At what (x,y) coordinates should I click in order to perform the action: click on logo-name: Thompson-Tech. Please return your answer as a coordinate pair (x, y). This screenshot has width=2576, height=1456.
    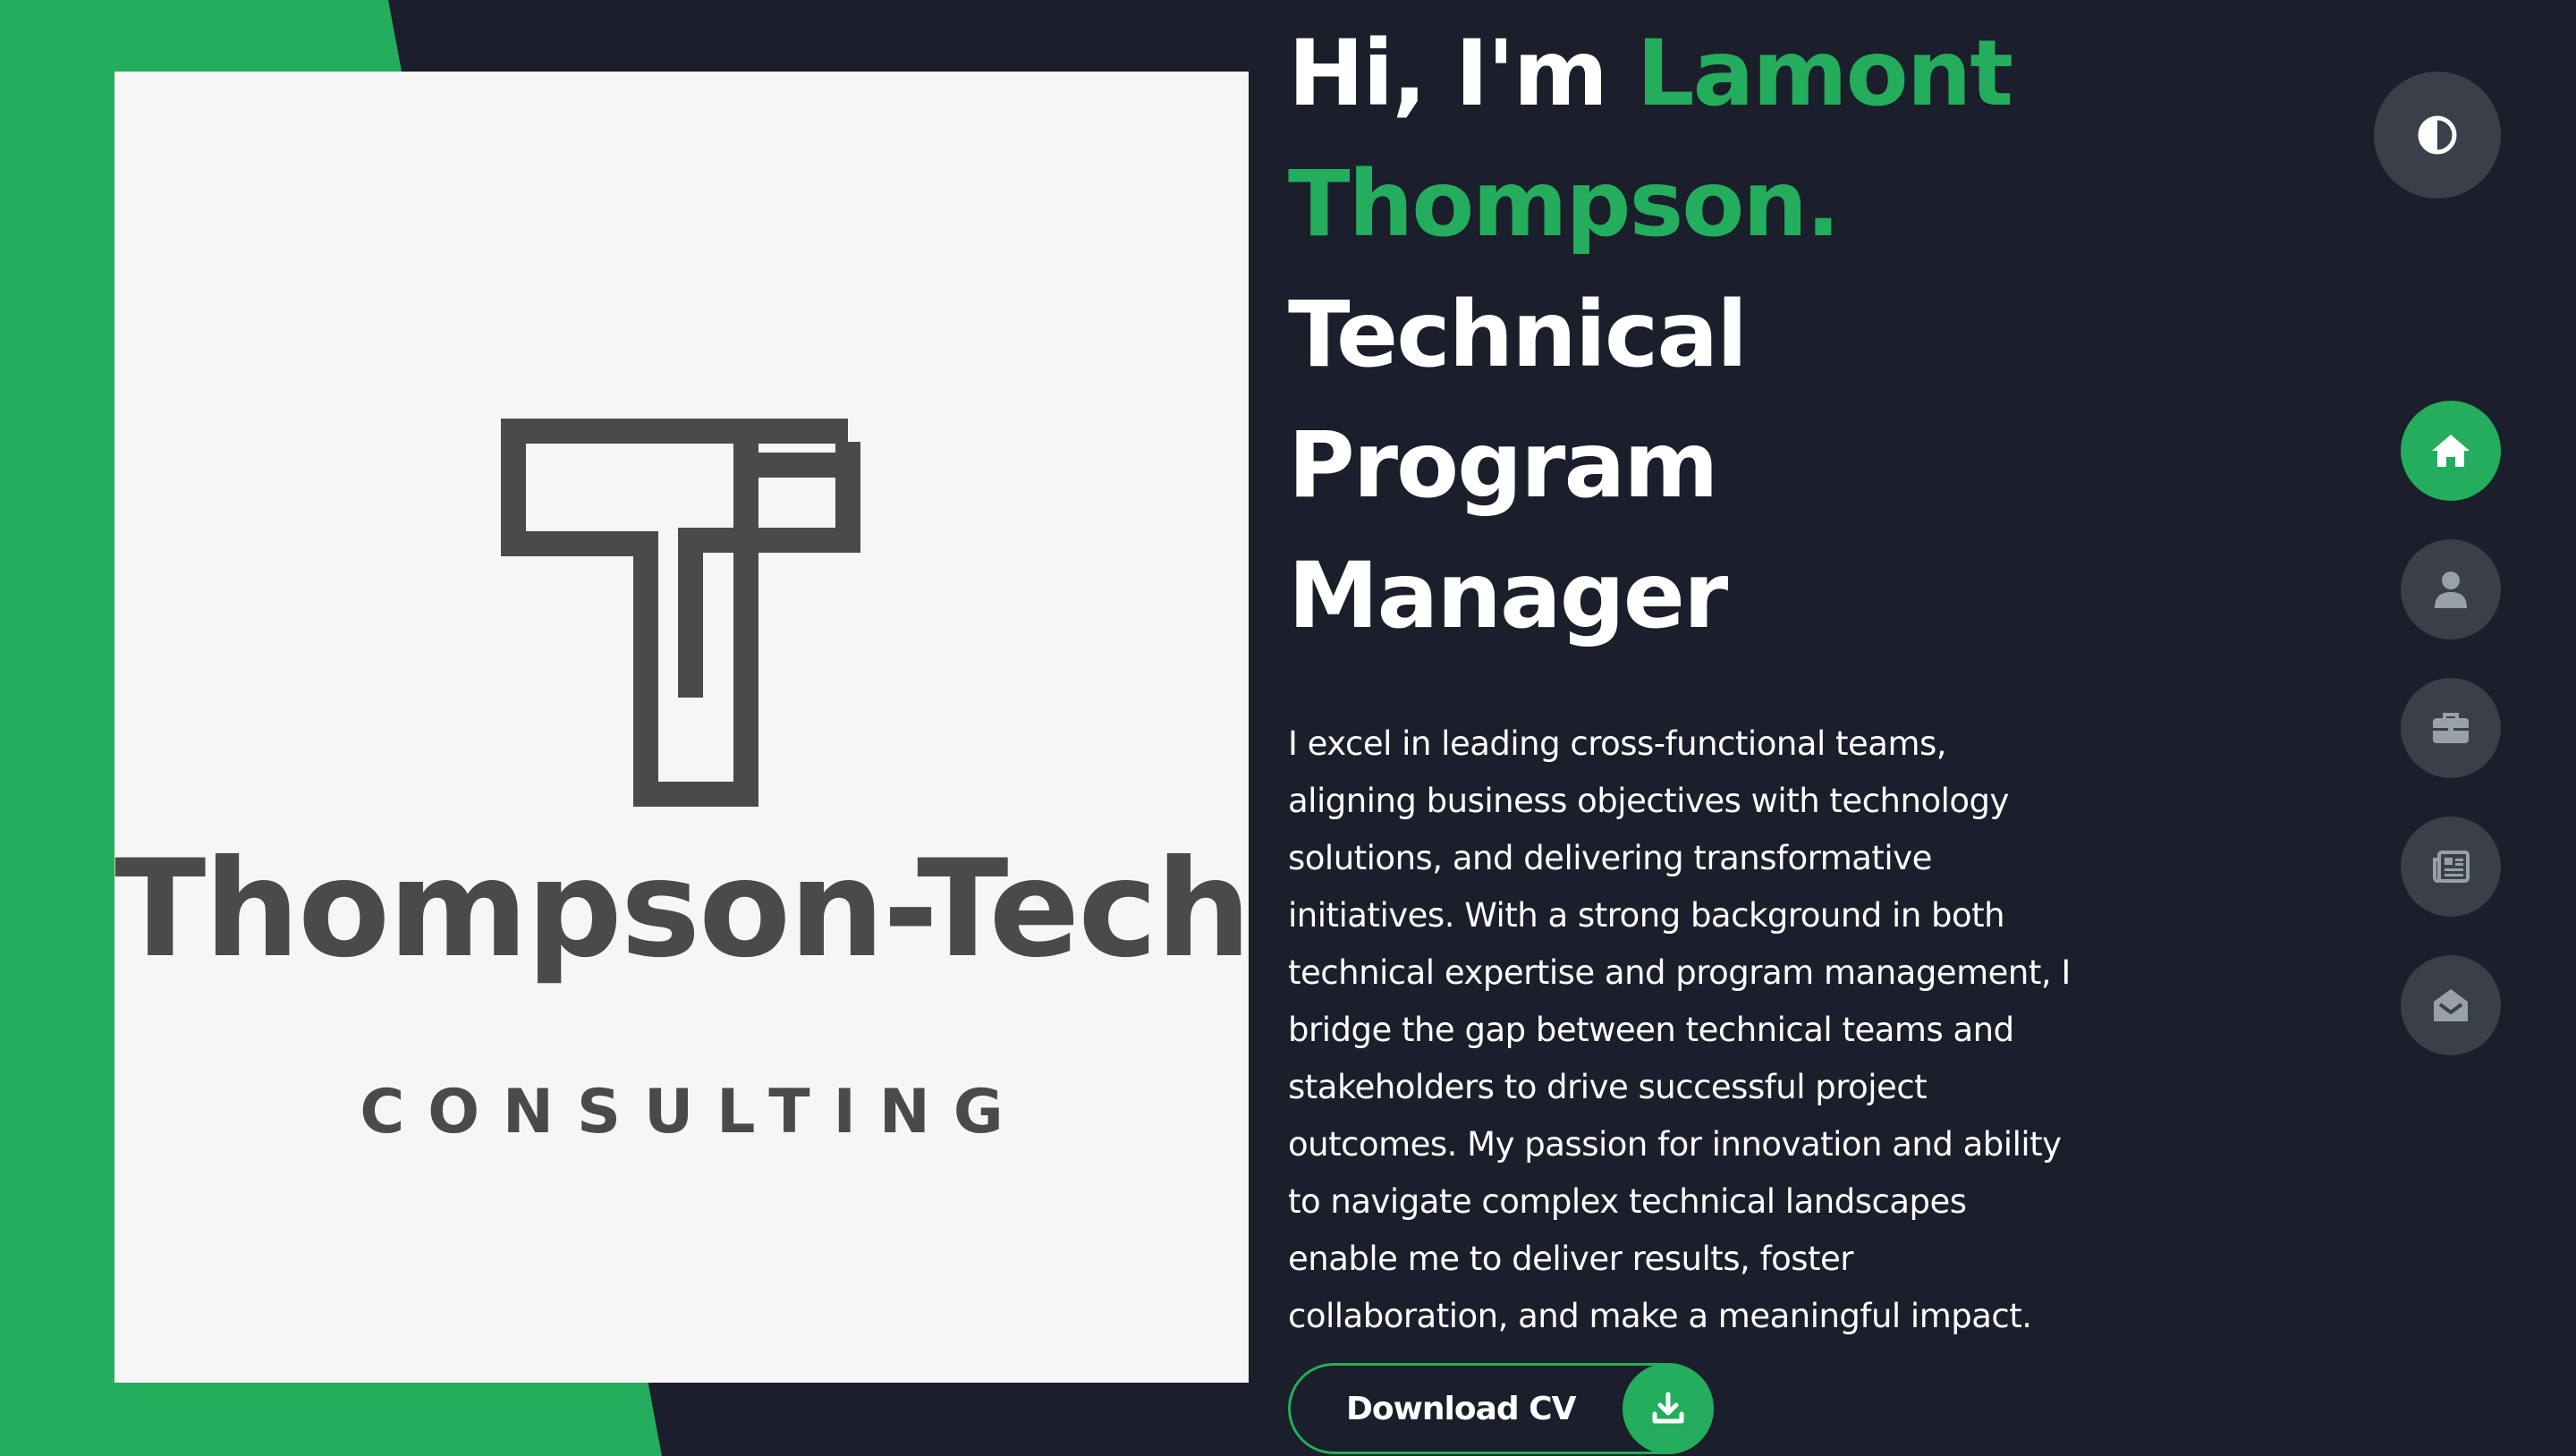
    Looking at the image, I should click on (682, 909).